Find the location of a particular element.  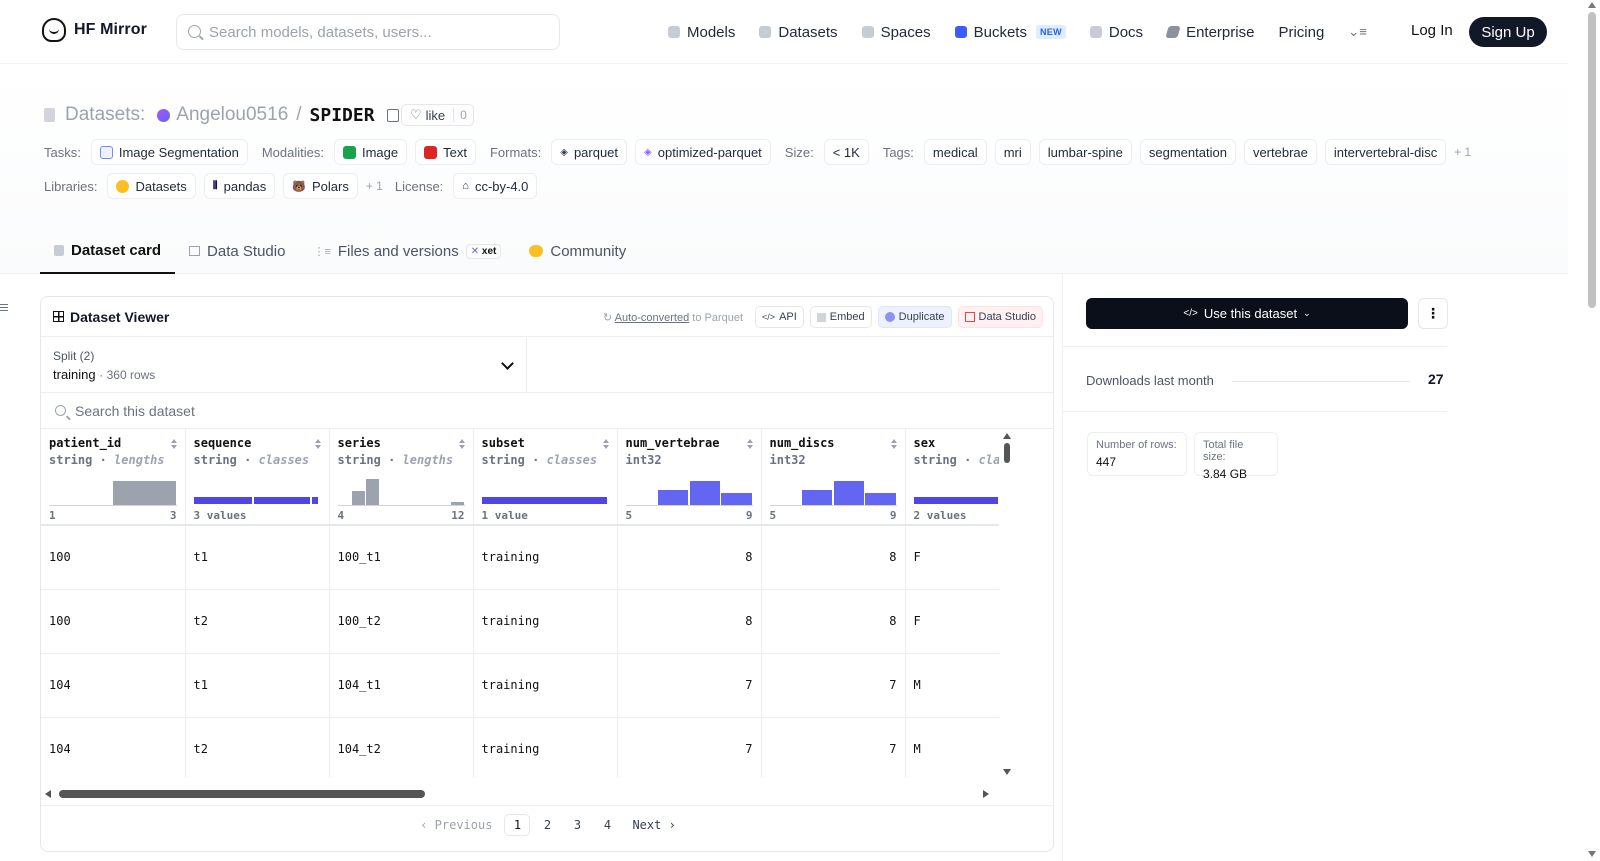

table-vertical-scrollbar is located at coordinates (1007, 603).